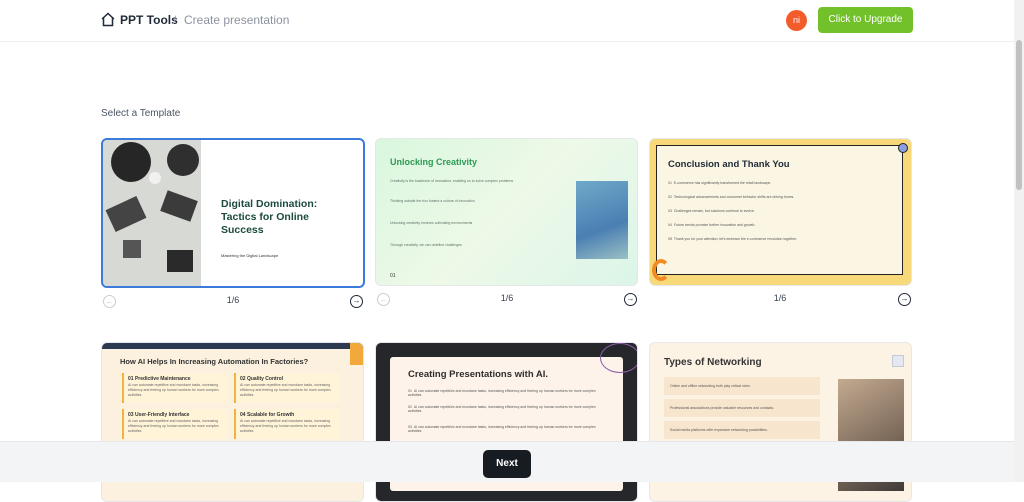  What do you see at coordinates (670, 225) in the screenshot?
I see `list-number: 04` at bounding box center [670, 225].